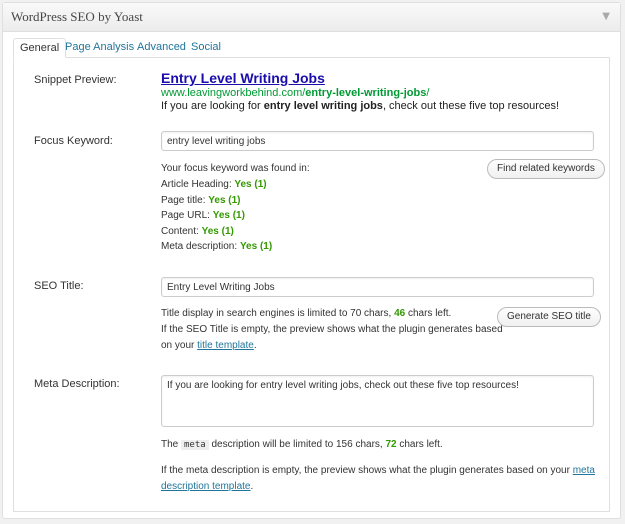 The width and height of the screenshot is (625, 524). What do you see at coordinates (203, 215) in the screenshot?
I see `result-page-url: Page URL: Yes (1)` at bounding box center [203, 215].